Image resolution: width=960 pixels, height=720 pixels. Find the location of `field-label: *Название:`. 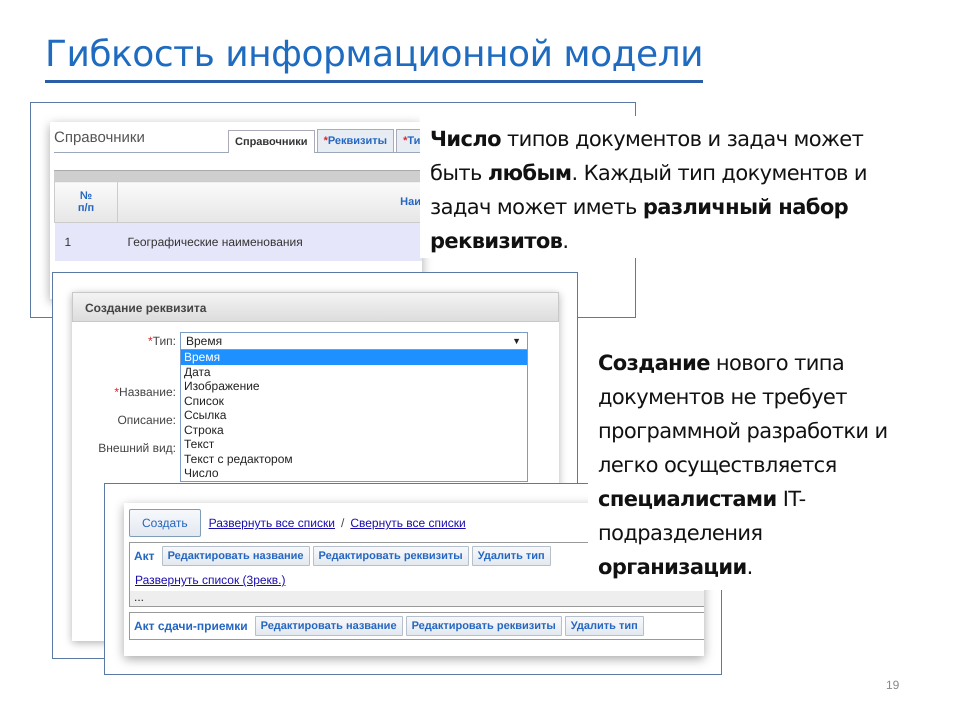

field-label: *Название: is located at coordinates (144, 392).